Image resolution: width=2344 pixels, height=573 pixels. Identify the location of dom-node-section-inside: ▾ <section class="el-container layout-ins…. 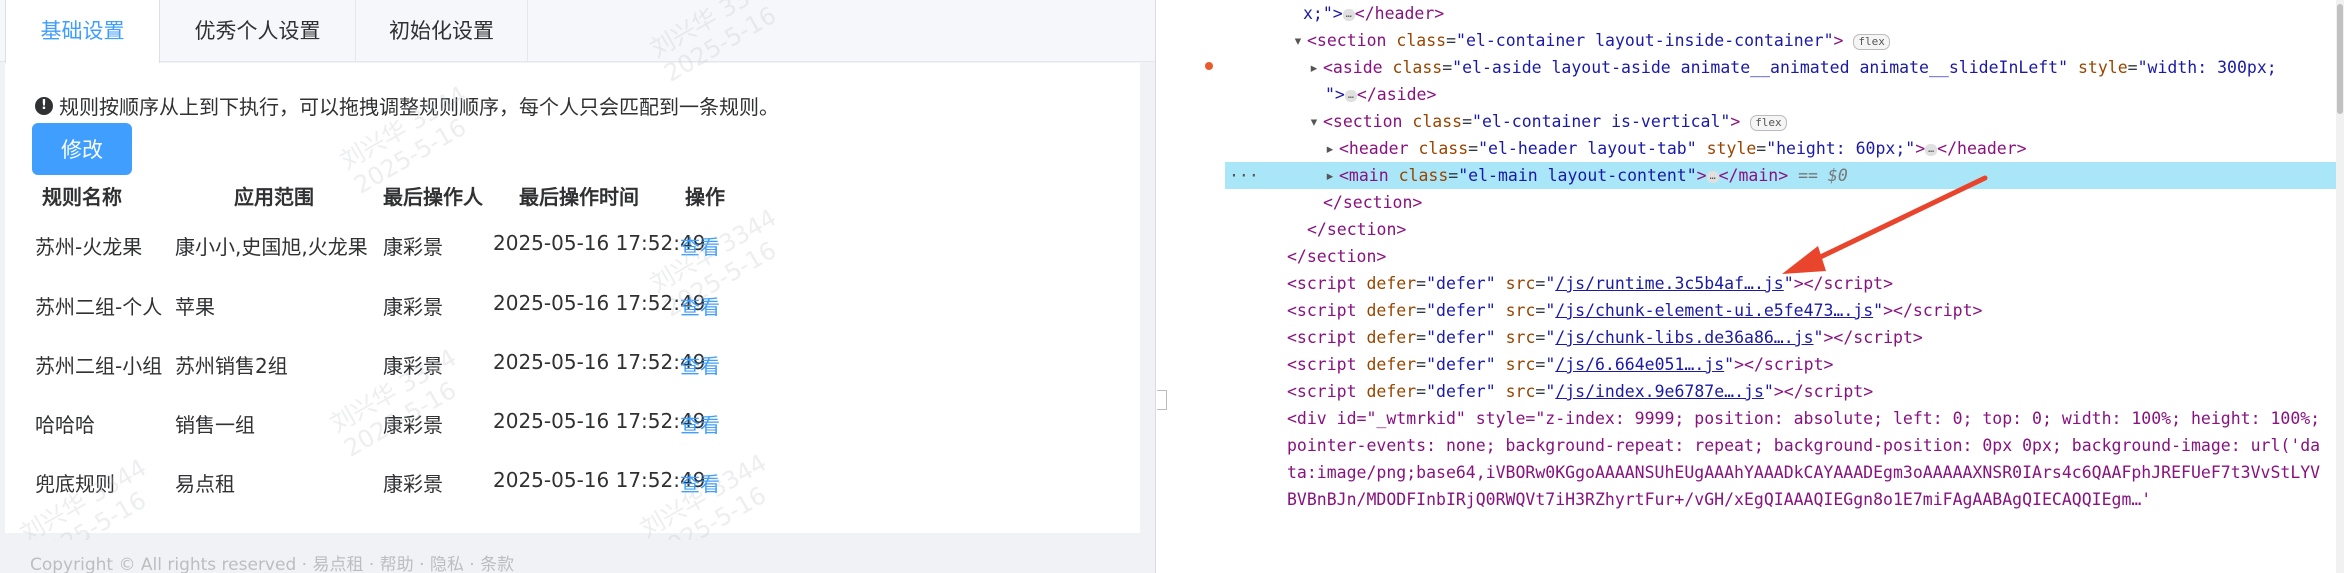
(1784, 40).